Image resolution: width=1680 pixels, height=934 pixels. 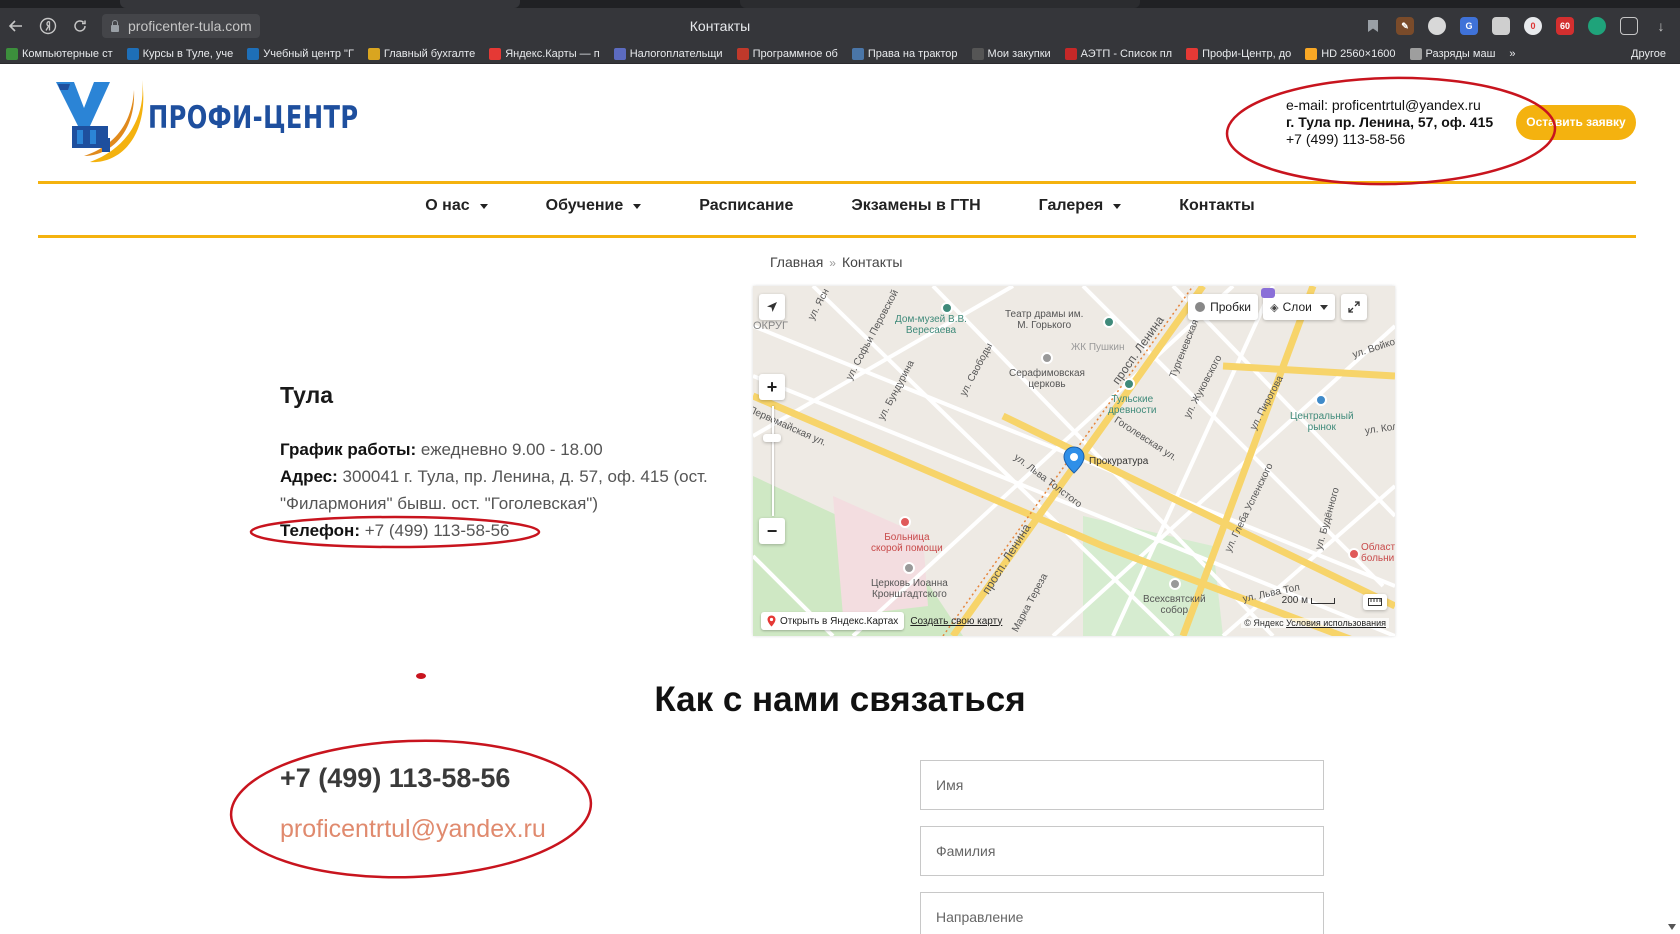 I want to click on bookmark-item: Учебный центр "Г, so click(x=300, y=53).